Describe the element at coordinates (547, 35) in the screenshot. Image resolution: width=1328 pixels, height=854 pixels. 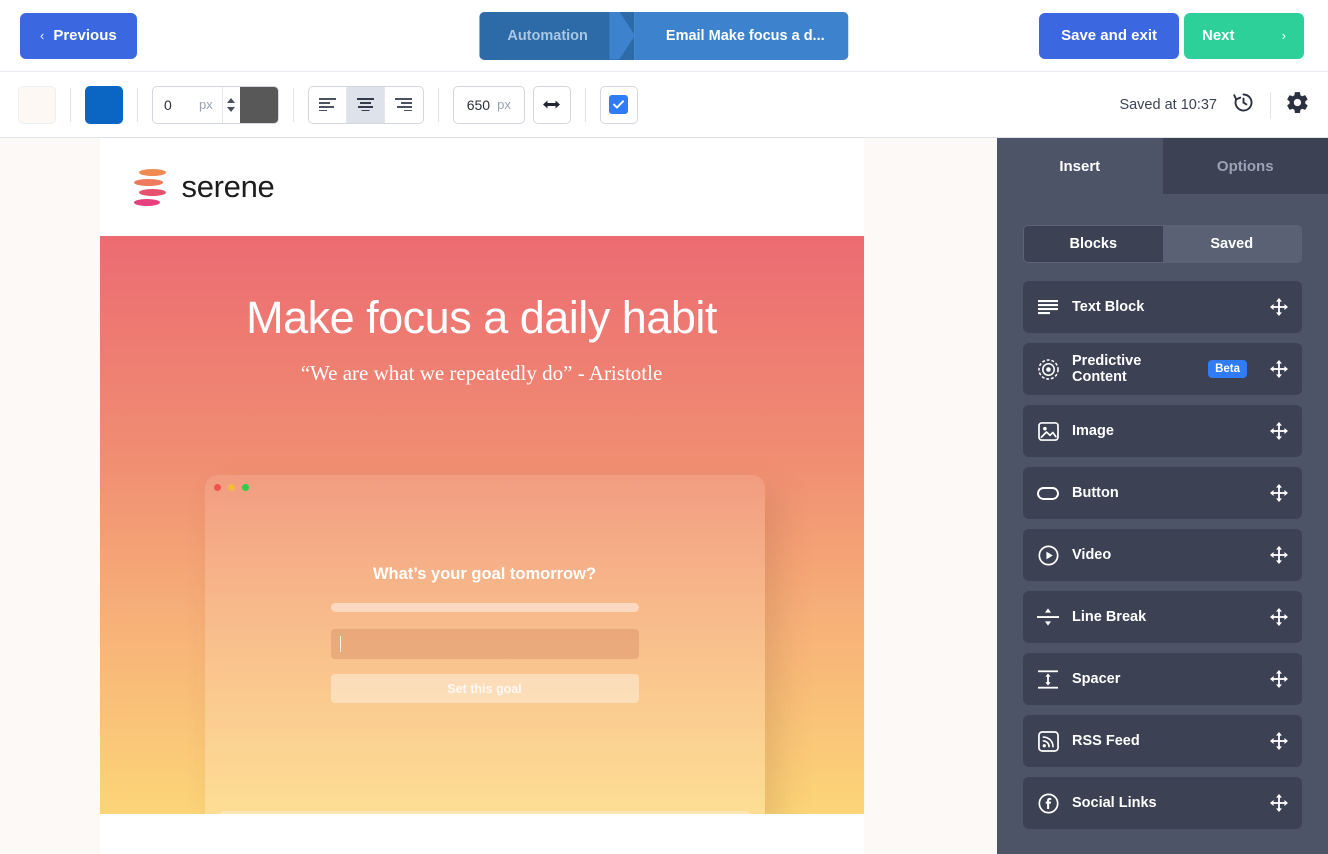
I see `breadcrumb-parent-label: Automation` at that location.